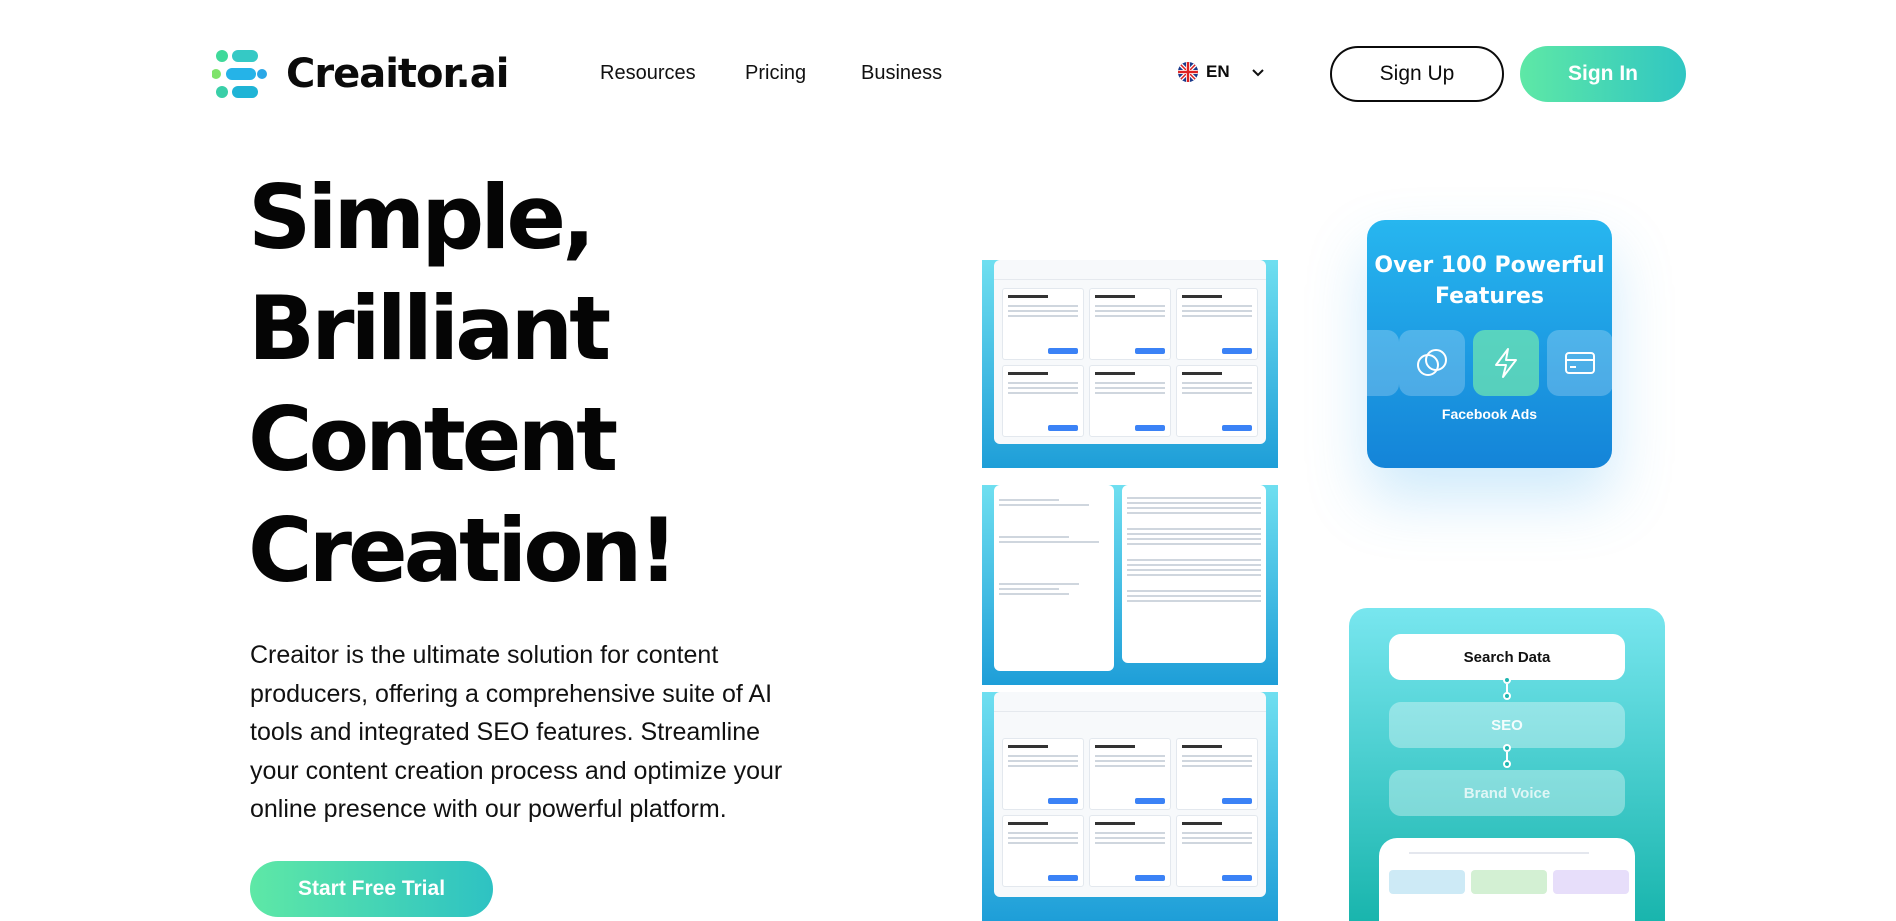  I want to click on feature-icon-partial, so click(1383, 363).